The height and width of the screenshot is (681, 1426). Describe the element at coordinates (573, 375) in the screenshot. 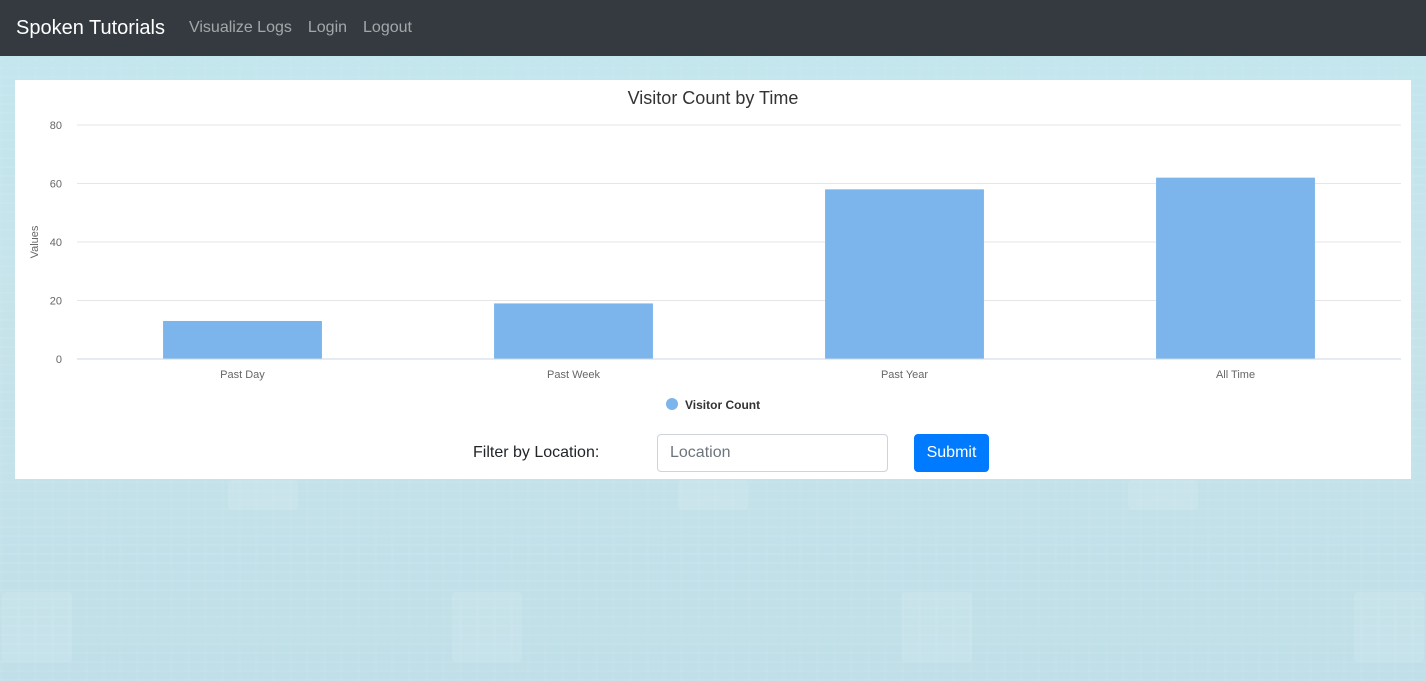

I see `x-tick-label: Past Week` at that location.